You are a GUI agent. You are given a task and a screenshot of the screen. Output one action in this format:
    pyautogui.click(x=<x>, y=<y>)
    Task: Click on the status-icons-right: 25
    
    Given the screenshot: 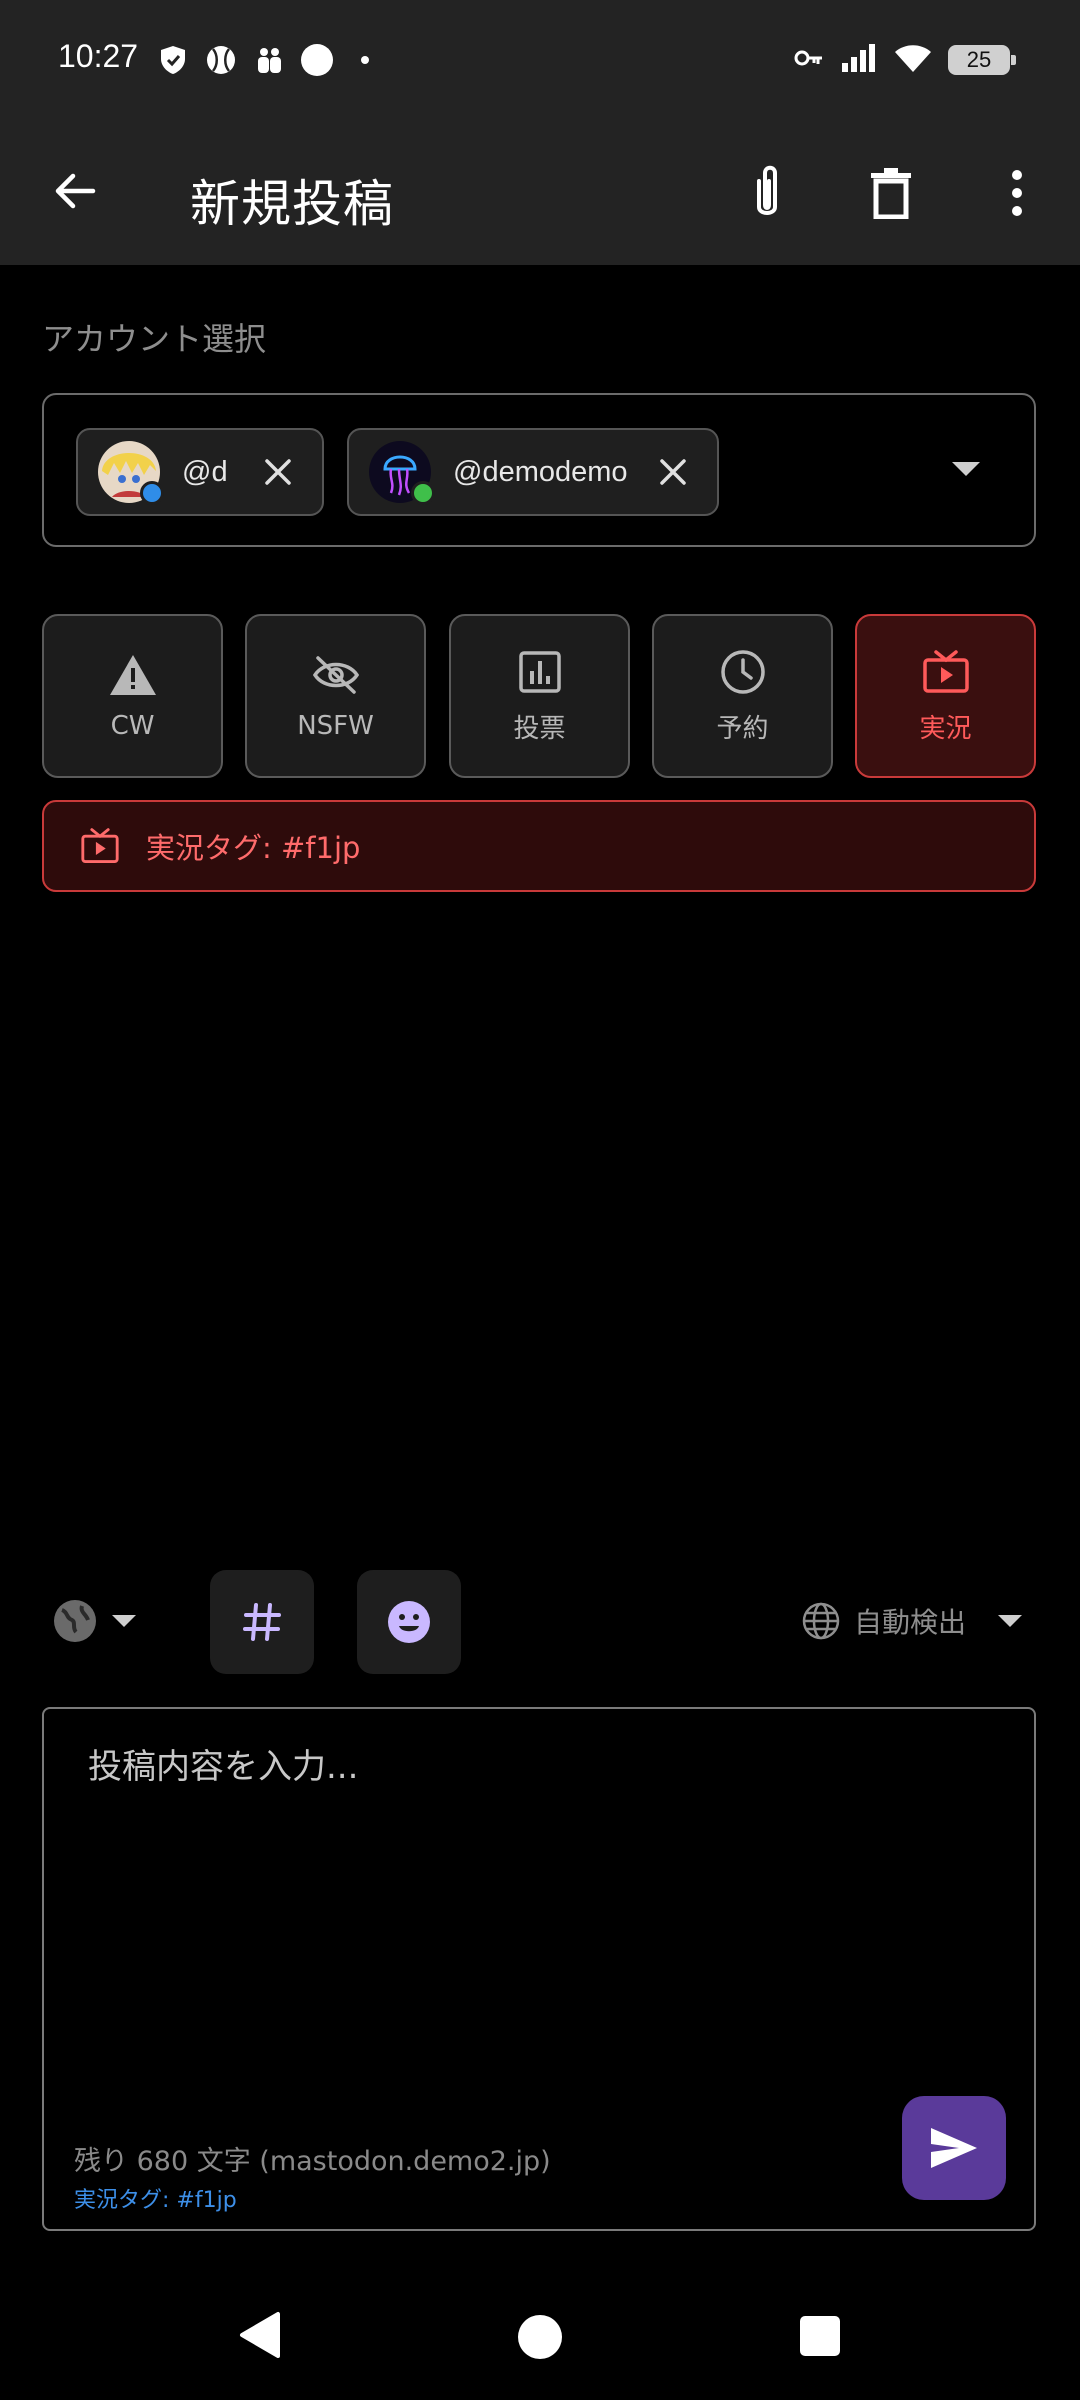 What is the action you would take?
    pyautogui.click(x=905, y=60)
    